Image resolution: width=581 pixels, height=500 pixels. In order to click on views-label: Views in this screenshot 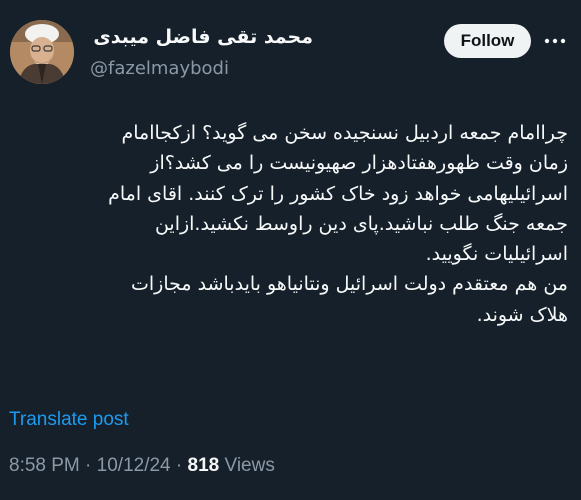, I will do `click(249, 465)`.